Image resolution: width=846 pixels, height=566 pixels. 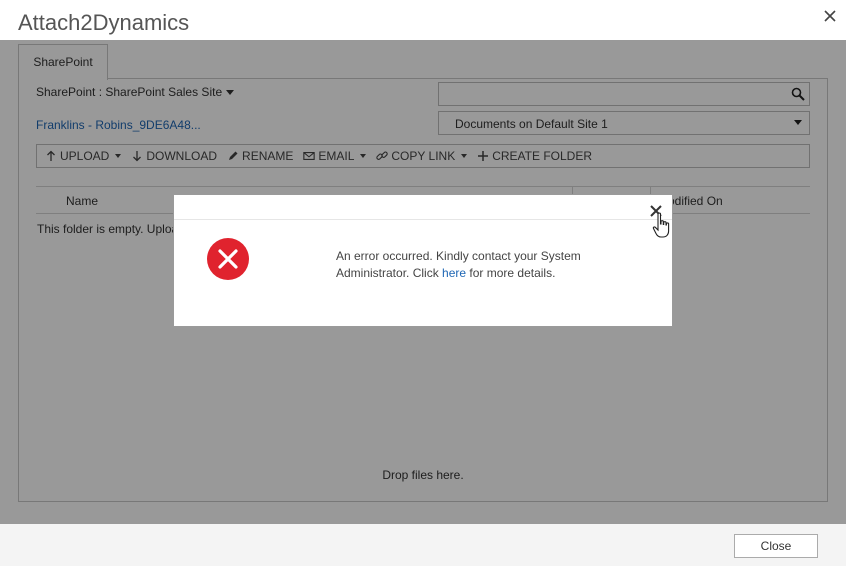 I want to click on error-message-line2b: for more details., so click(x=511, y=273).